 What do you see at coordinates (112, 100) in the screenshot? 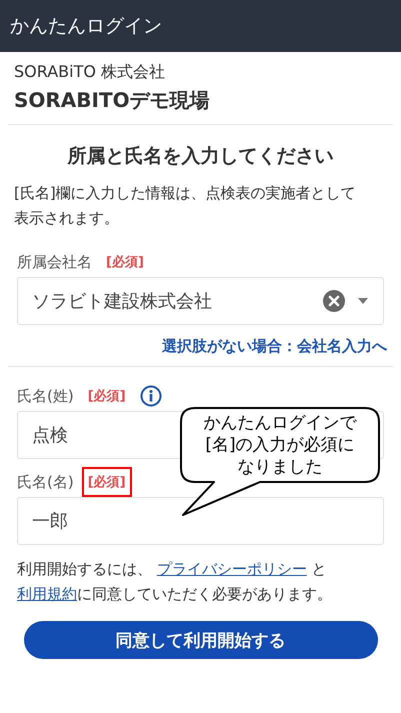
I see `site-name: SORABITOデモ現場` at bounding box center [112, 100].